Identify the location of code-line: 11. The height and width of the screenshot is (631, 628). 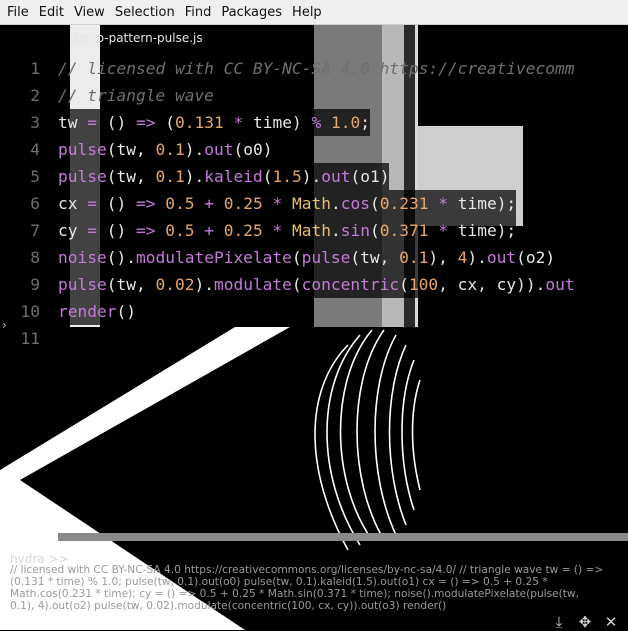
(314, 338).